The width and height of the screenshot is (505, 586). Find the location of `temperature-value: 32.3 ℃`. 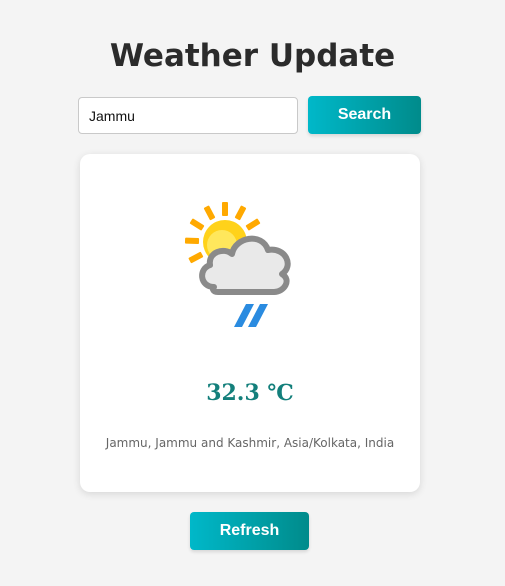

temperature-value: 32.3 ℃ is located at coordinates (250, 393).